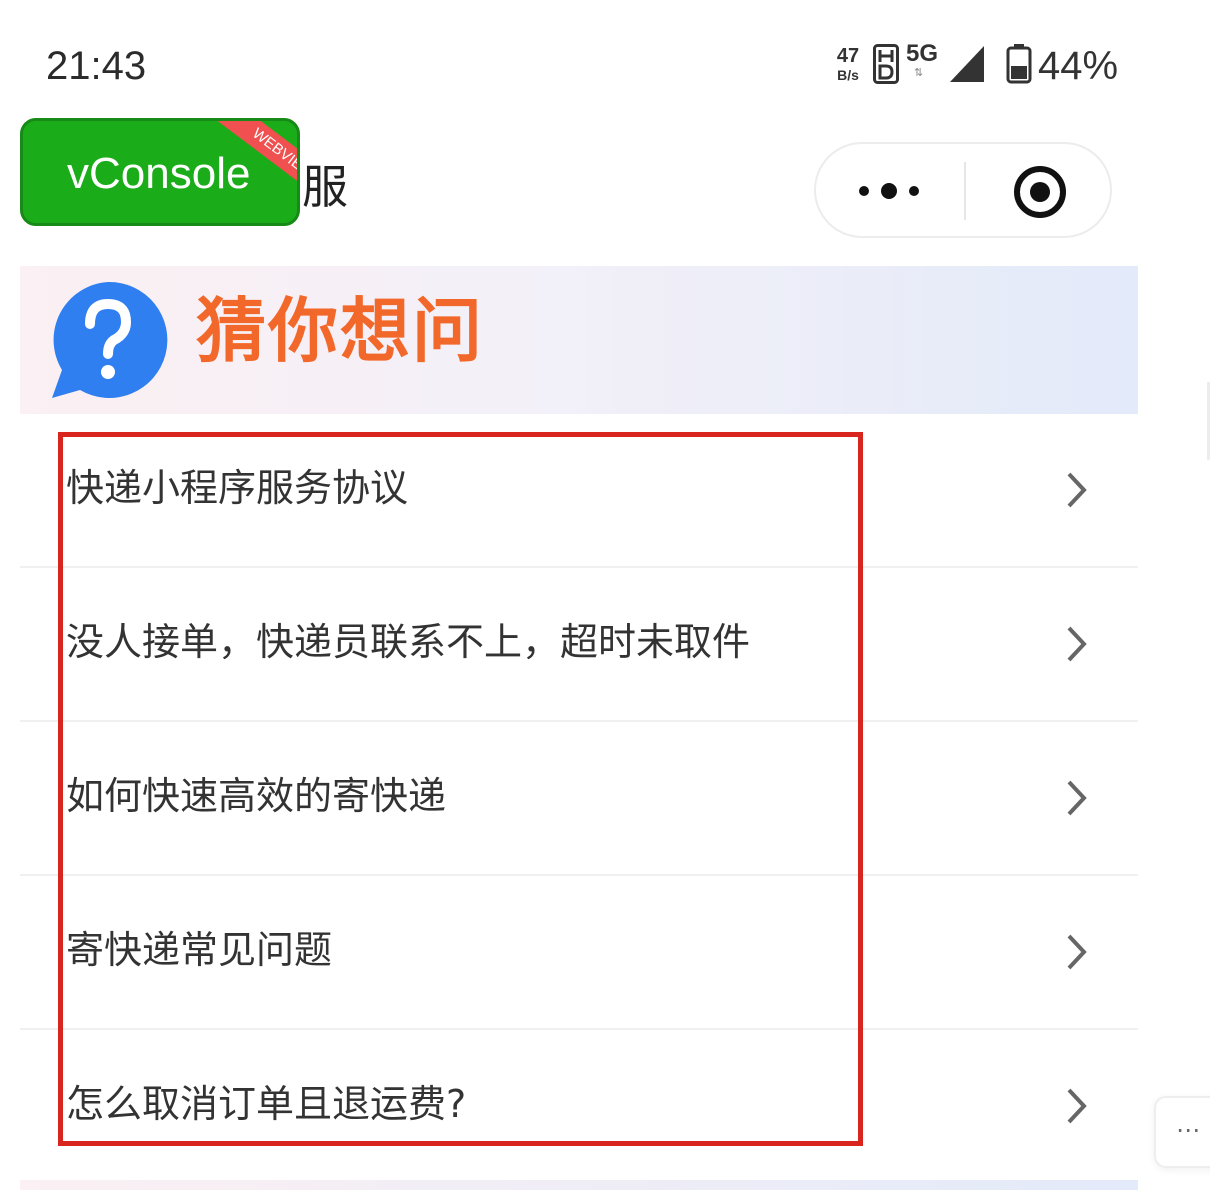 The width and height of the screenshot is (1210, 1190). I want to click on vconsole-label: vConsole, so click(159, 173).